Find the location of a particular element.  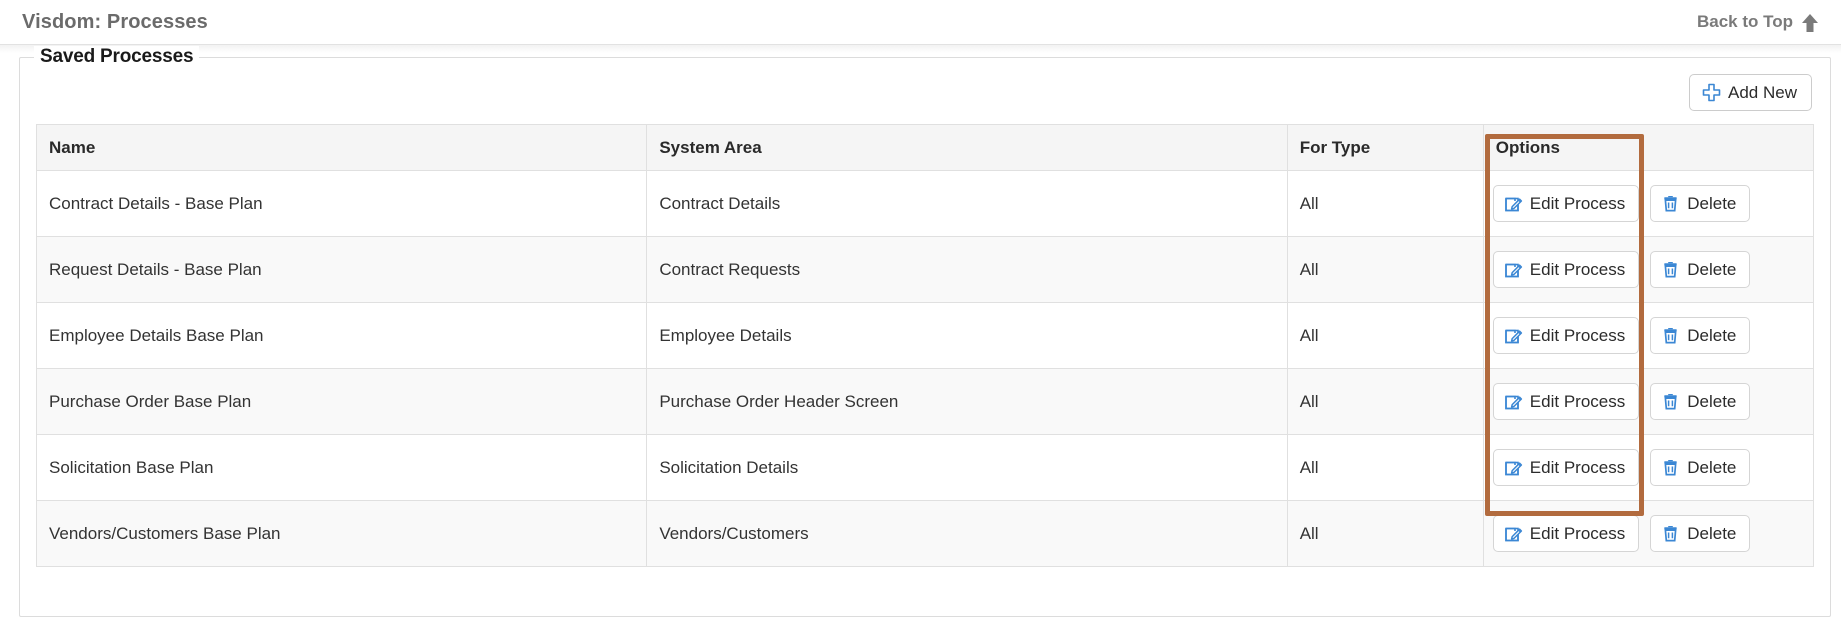

panel-toolbar: Add New is located at coordinates (925, 91).